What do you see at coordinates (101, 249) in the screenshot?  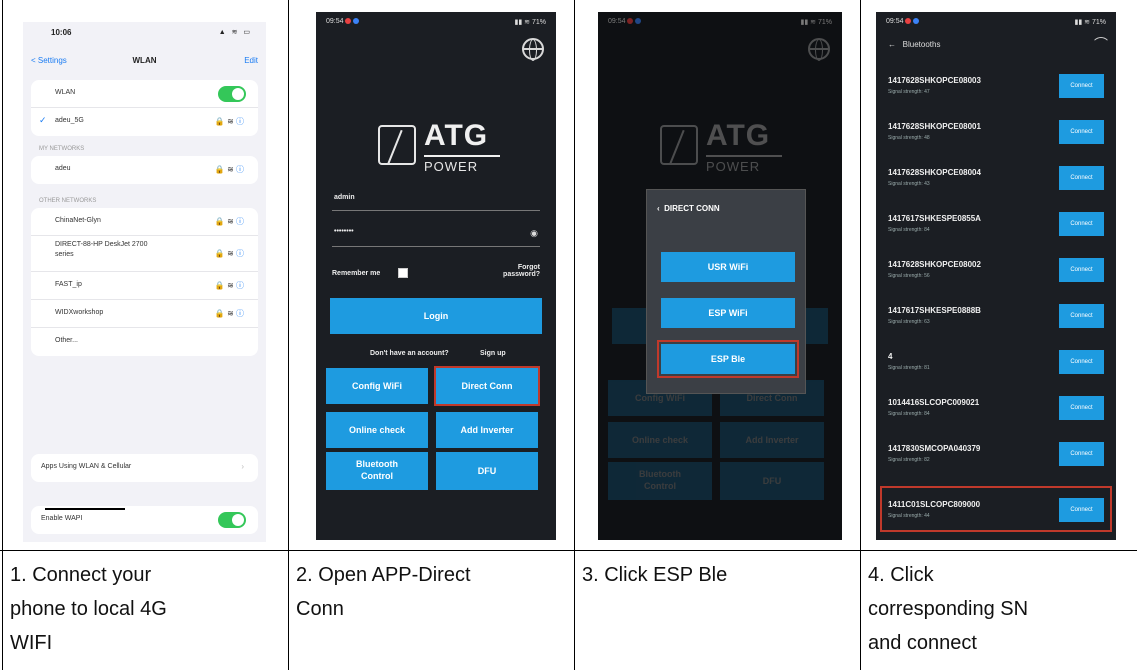 I see `network-name: DIRECT-88-HP DeskJet 2700 series` at bounding box center [101, 249].